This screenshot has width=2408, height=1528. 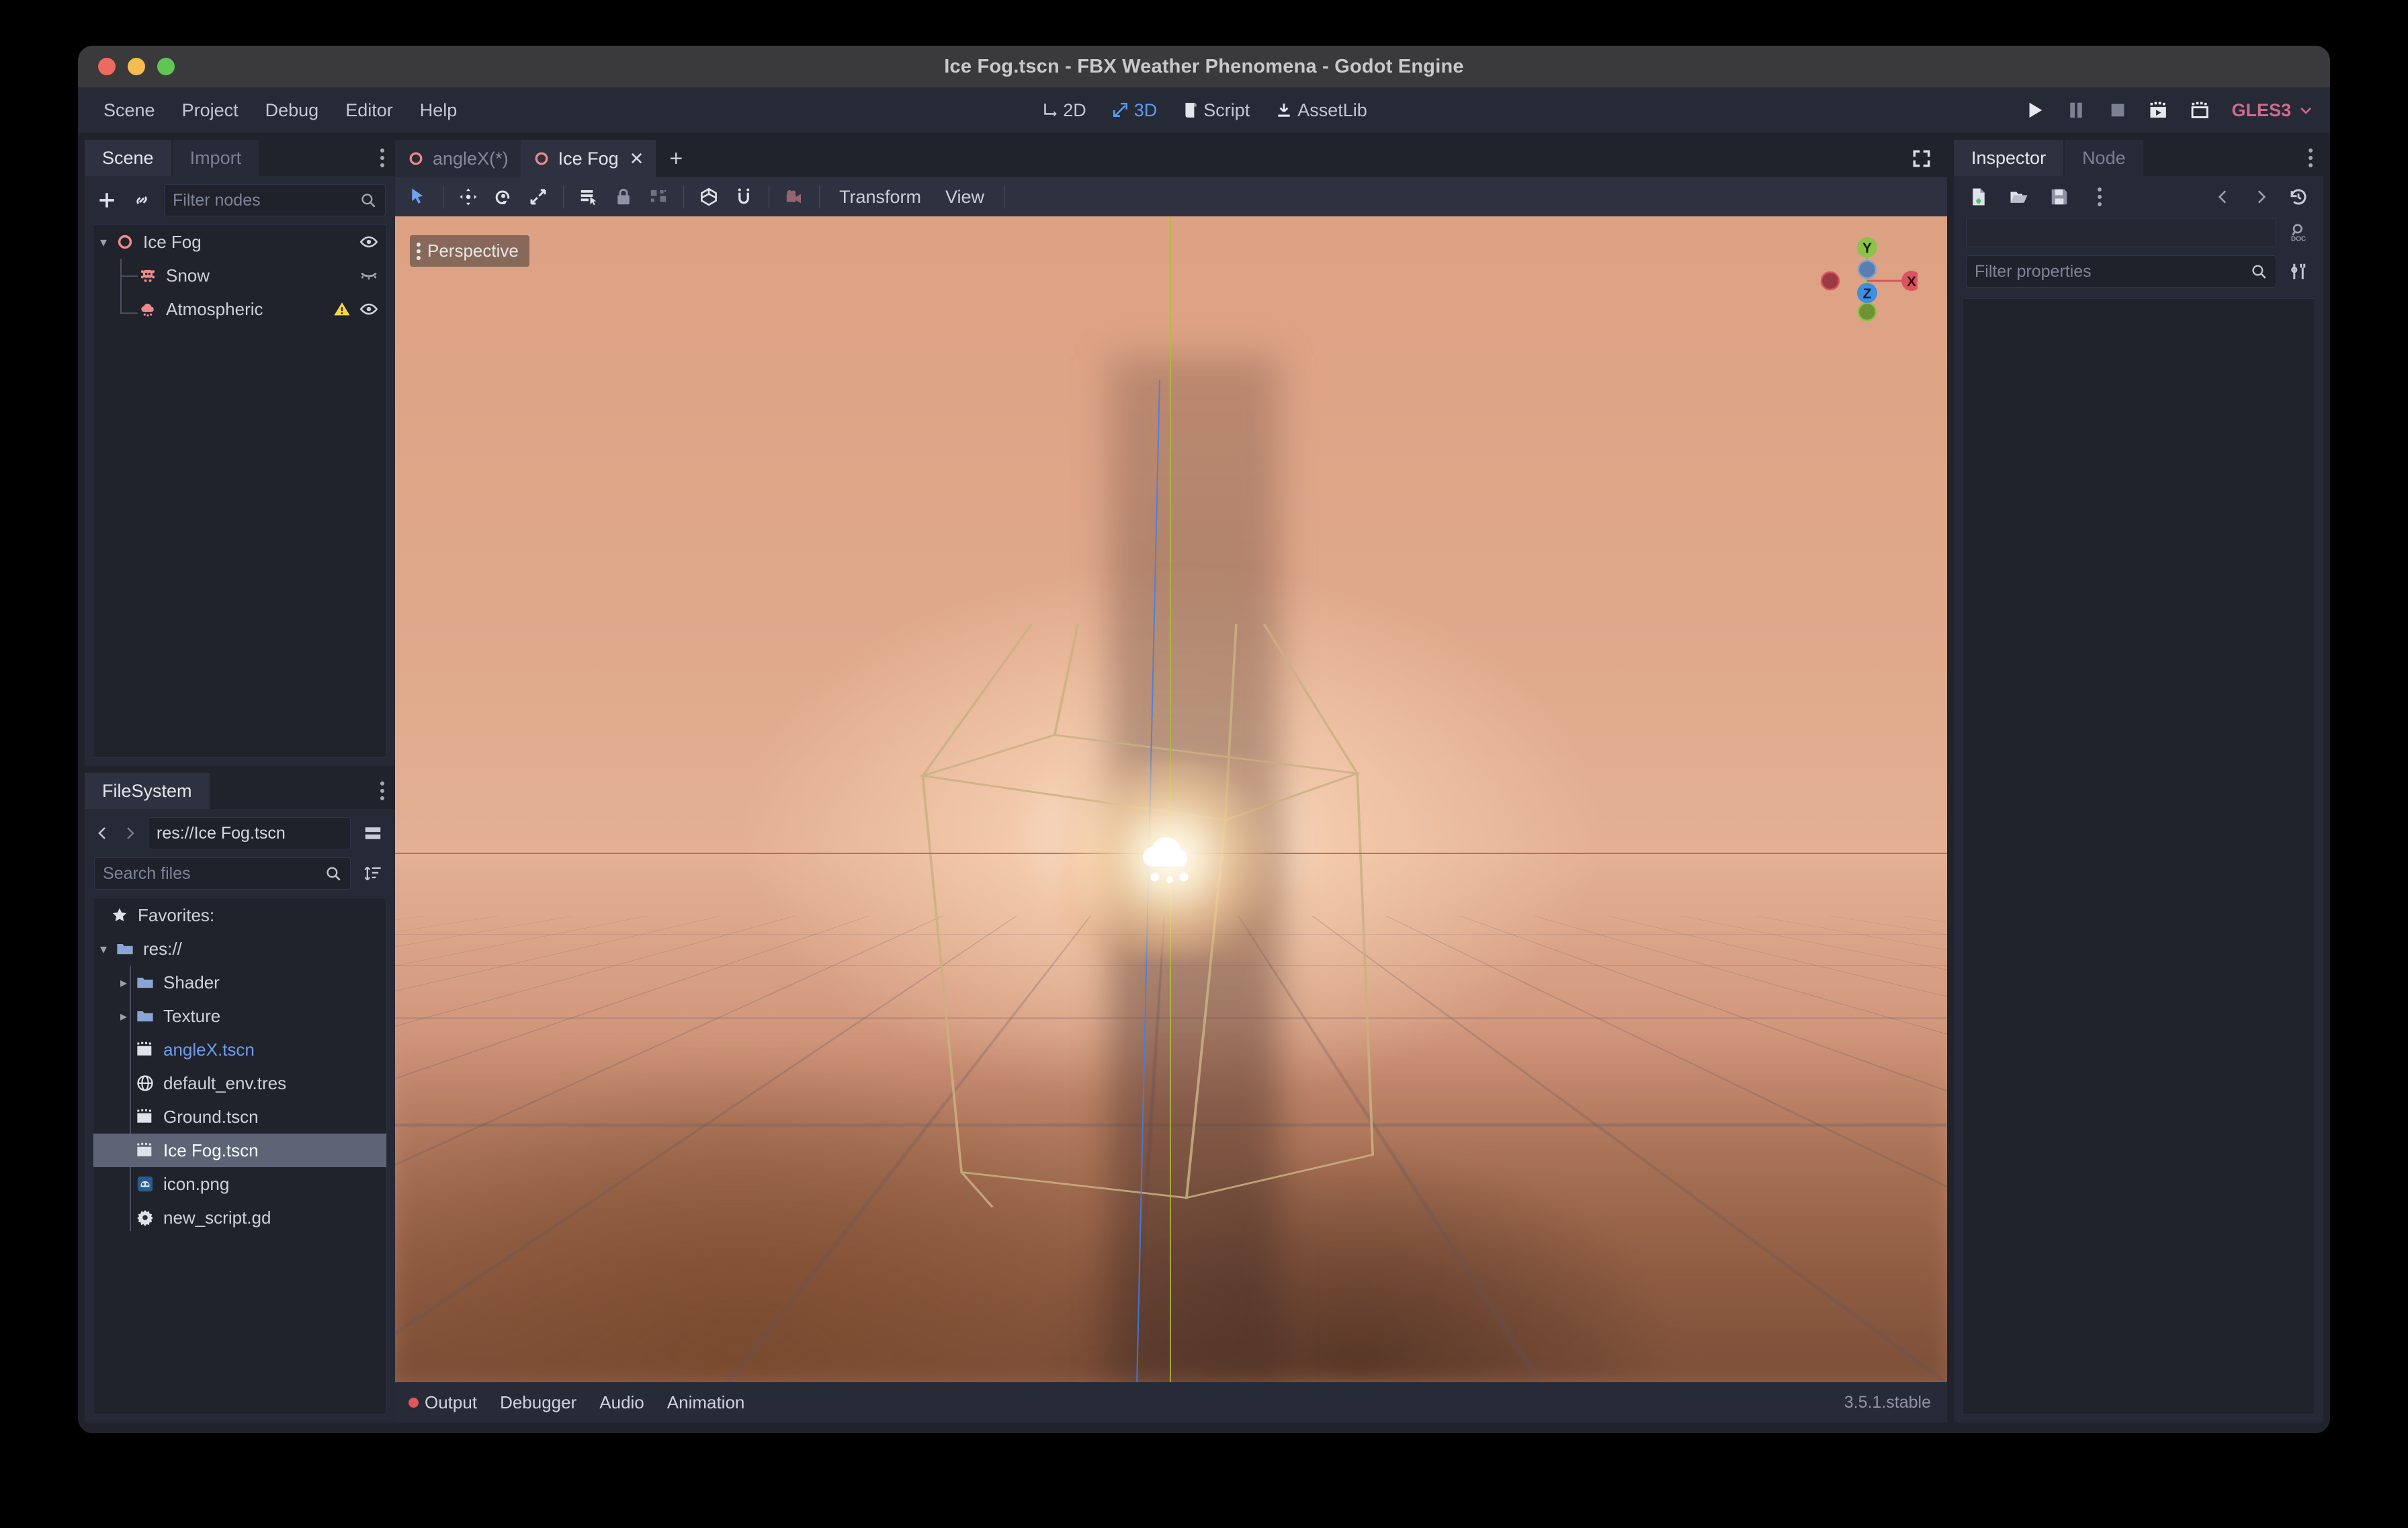 What do you see at coordinates (623, 197) in the screenshot?
I see `lock-tool` at bounding box center [623, 197].